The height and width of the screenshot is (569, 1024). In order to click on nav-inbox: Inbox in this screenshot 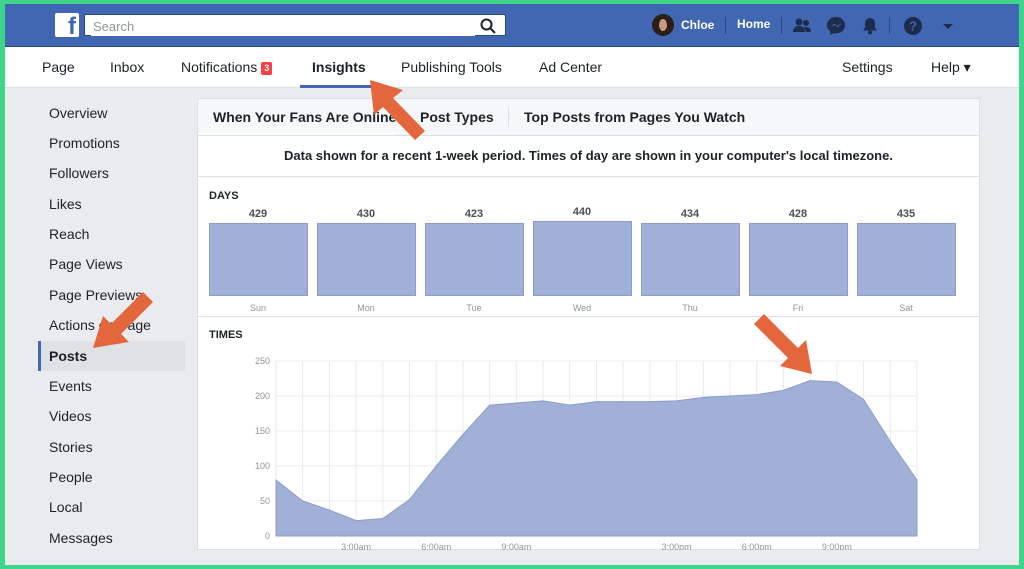, I will do `click(127, 67)`.